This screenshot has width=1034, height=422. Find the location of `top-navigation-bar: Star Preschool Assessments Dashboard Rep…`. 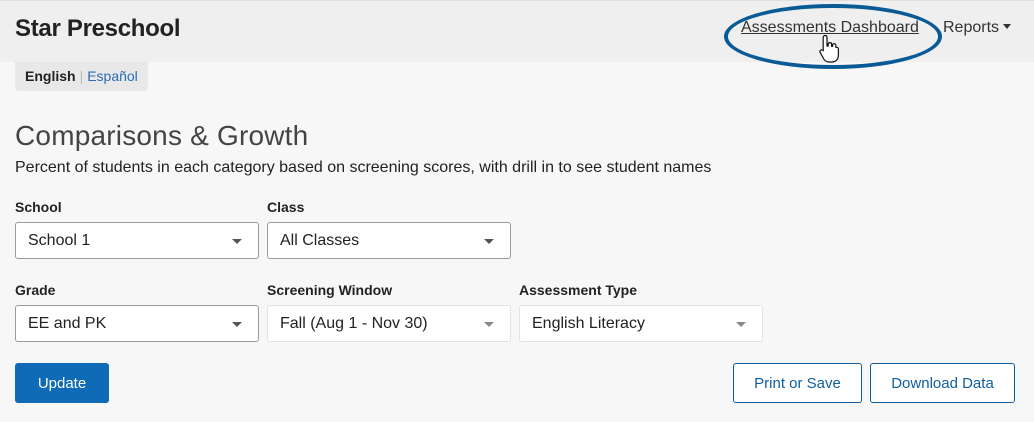

top-navigation-bar: Star Preschool Assessments Dashboard Rep… is located at coordinates (517, 31).